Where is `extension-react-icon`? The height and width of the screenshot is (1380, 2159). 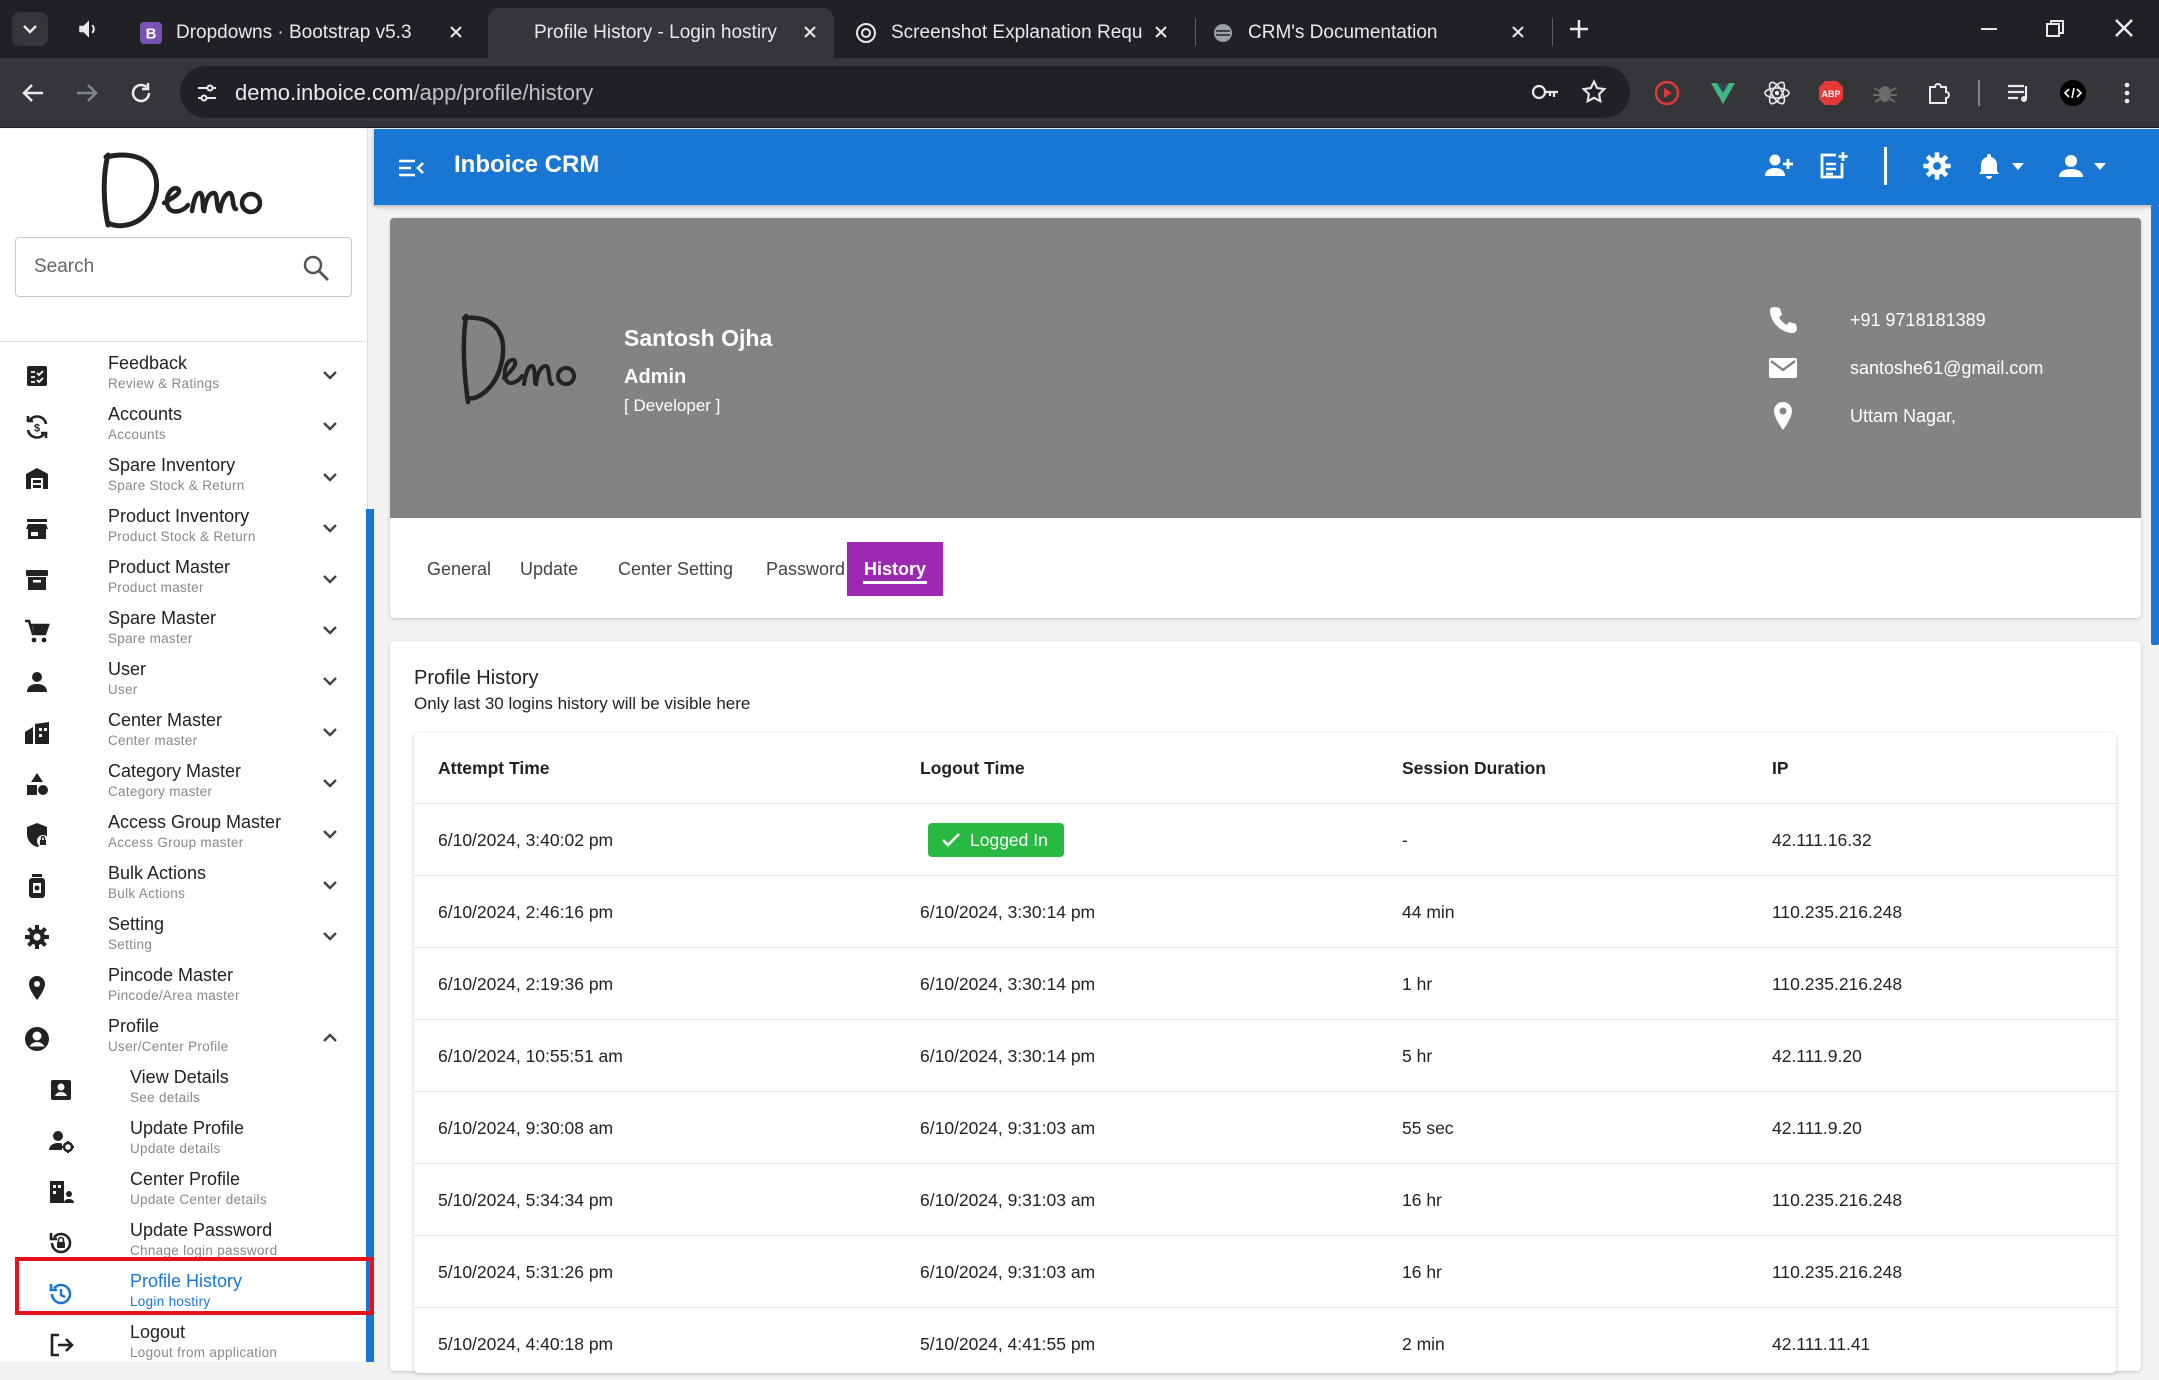
extension-react-icon is located at coordinates (1777, 93).